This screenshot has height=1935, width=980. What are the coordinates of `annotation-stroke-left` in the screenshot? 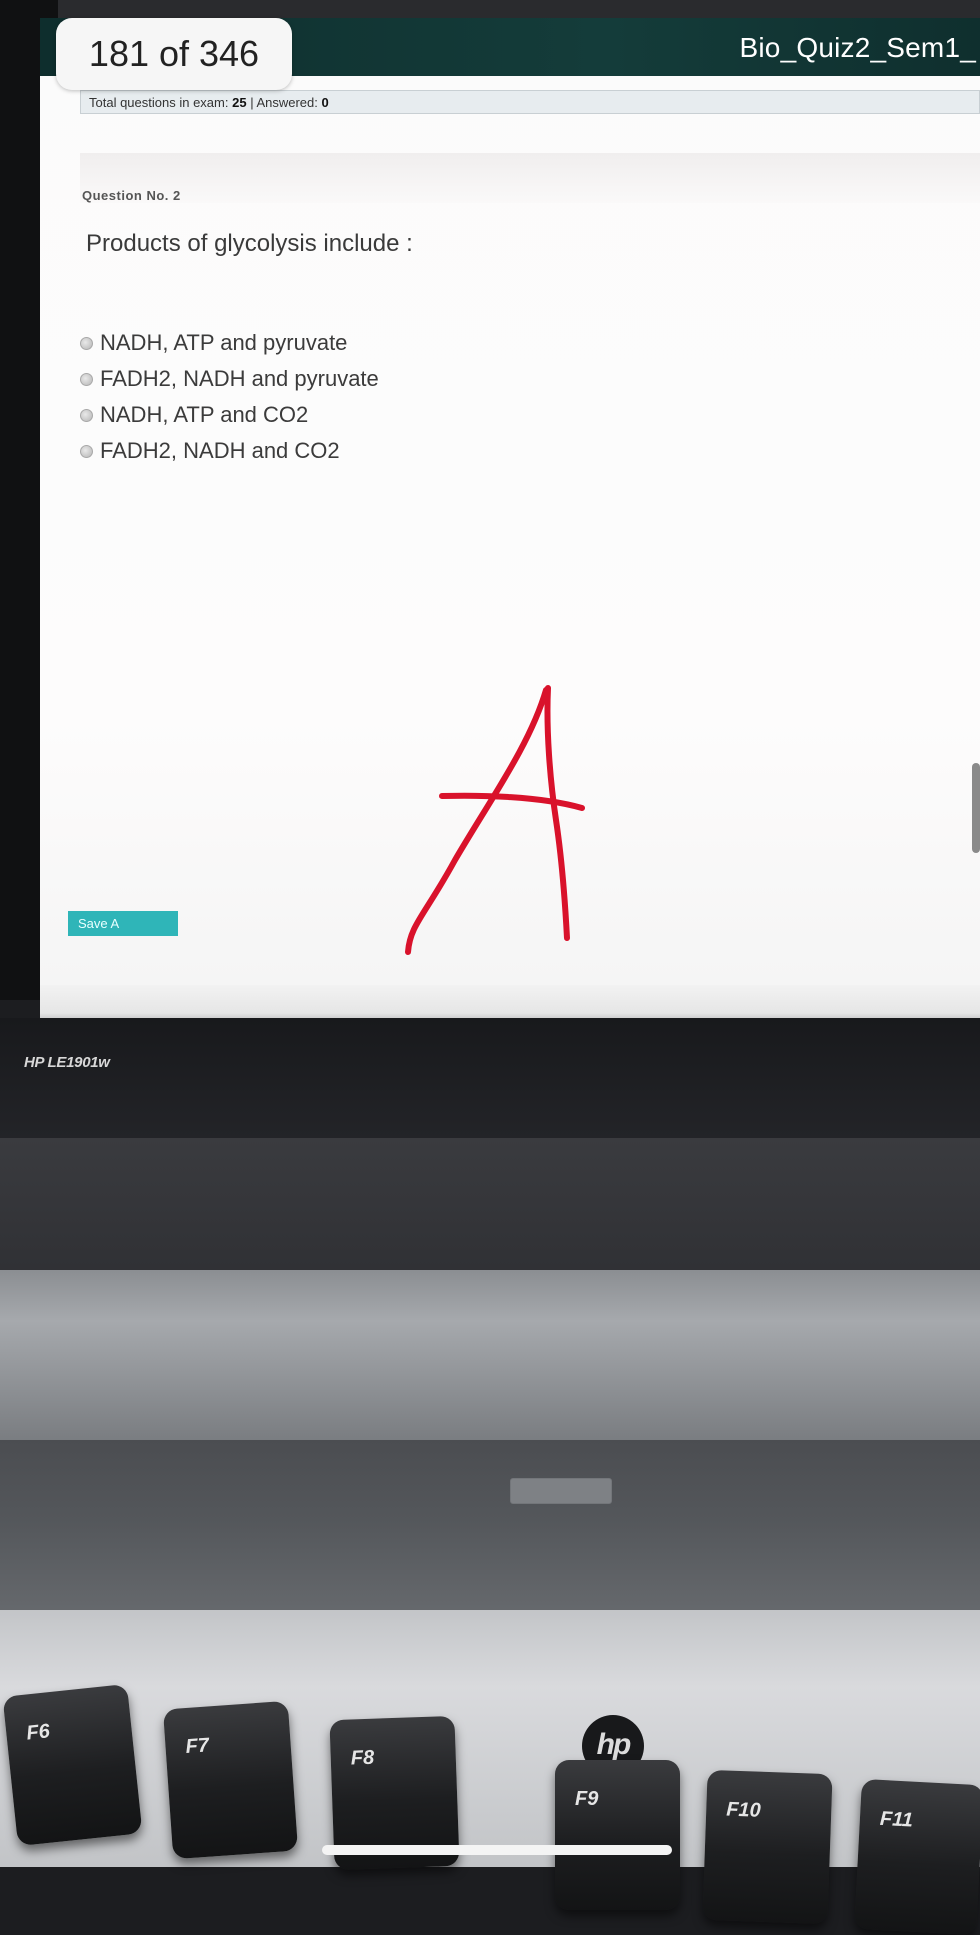 It's located at (477, 821).